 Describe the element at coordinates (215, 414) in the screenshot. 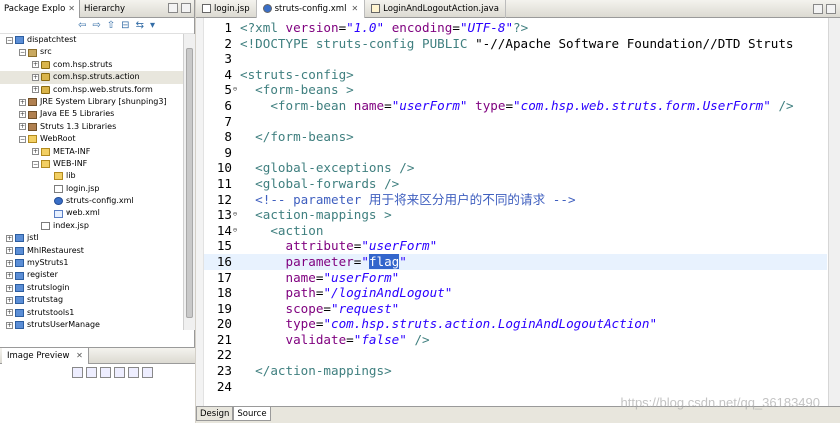

I see `tab-design: Design` at that location.